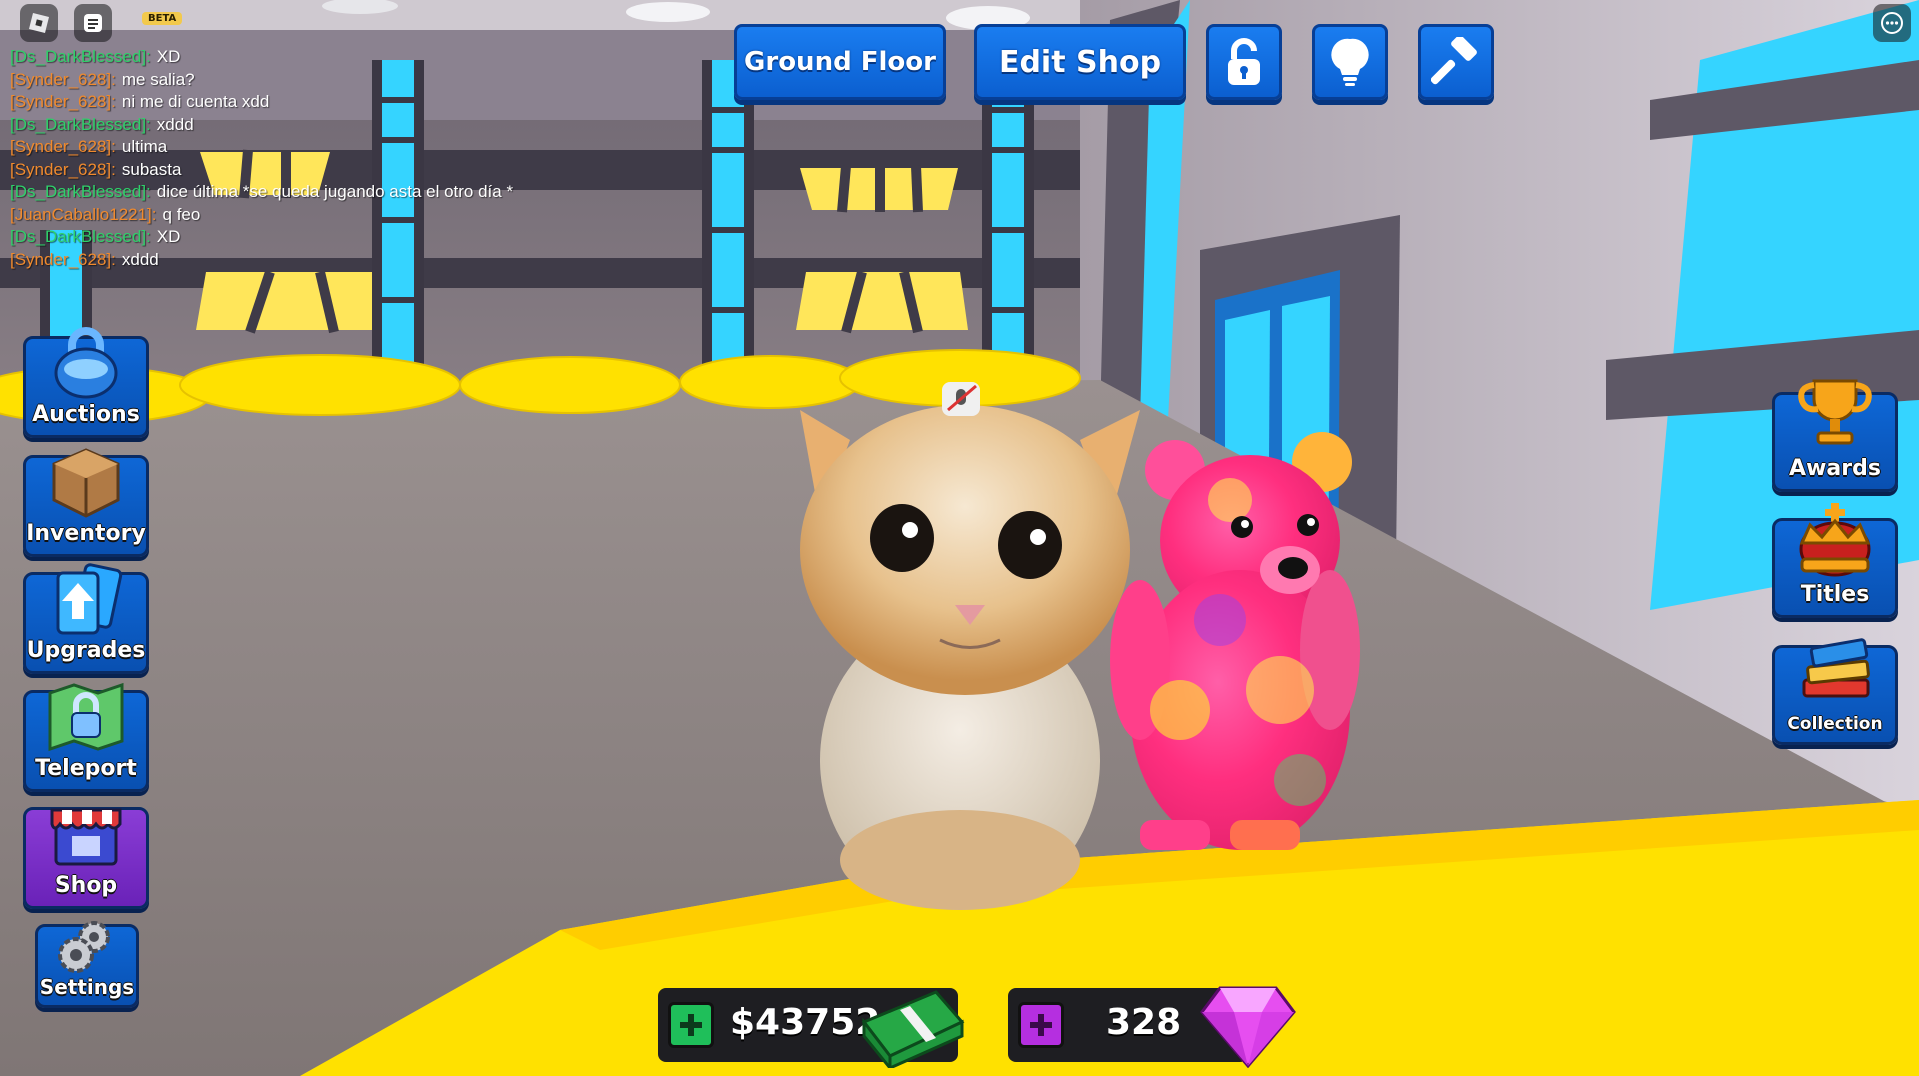 This screenshot has width=1919, height=1076. Describe the element at coordinates (87, 987) in the screenshot. I see `settings-label: Settings` at that location.